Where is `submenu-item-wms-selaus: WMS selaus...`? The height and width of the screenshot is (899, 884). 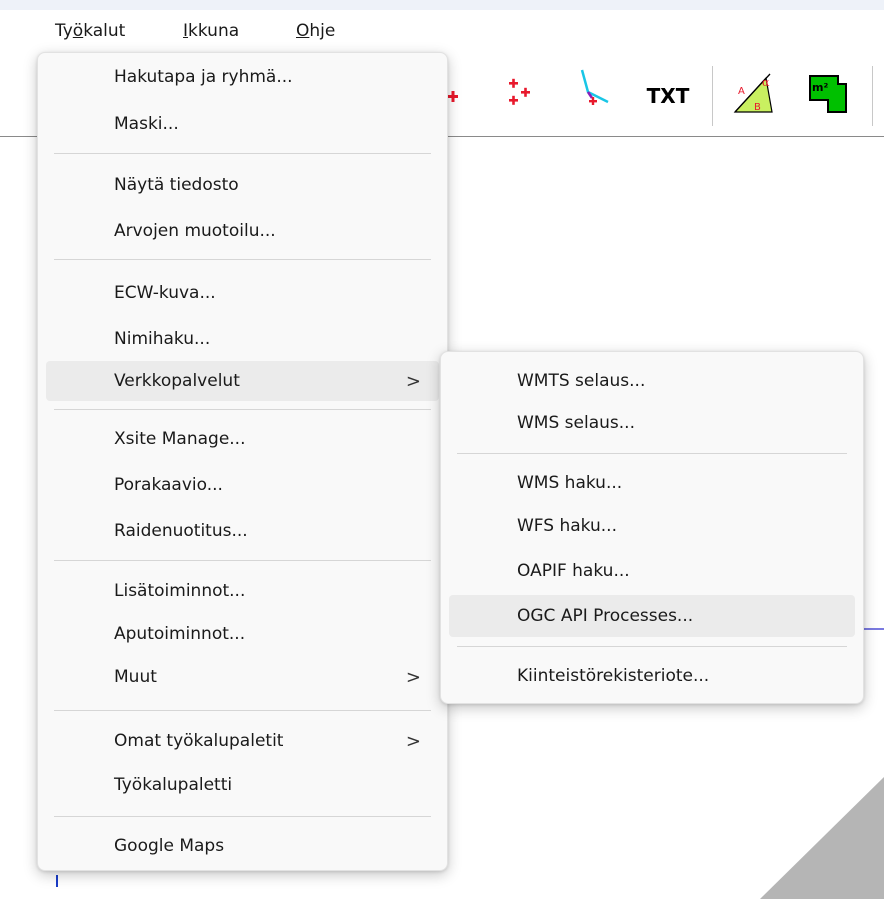 submenu-item-wms-selaus: WMS selaus... is located at coordinates (652, 423).